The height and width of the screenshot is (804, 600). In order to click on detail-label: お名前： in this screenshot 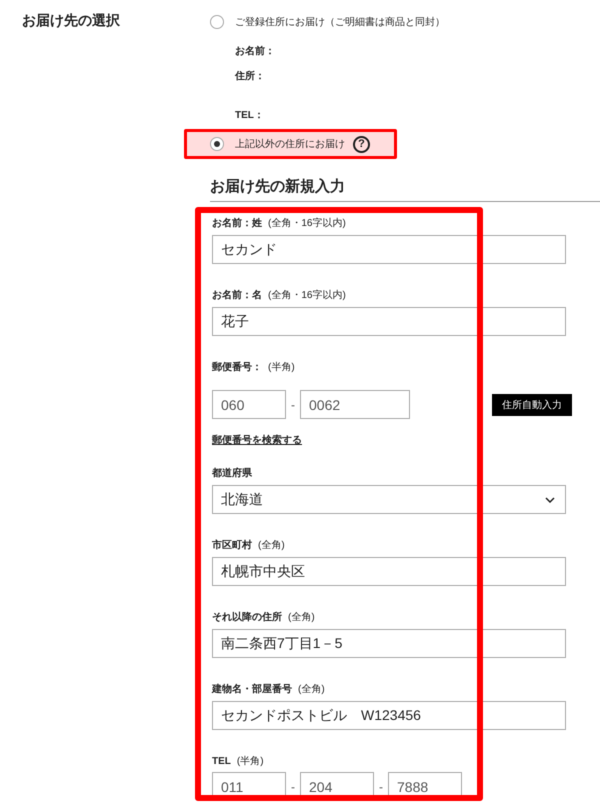, I will do `click(255, 50)`.